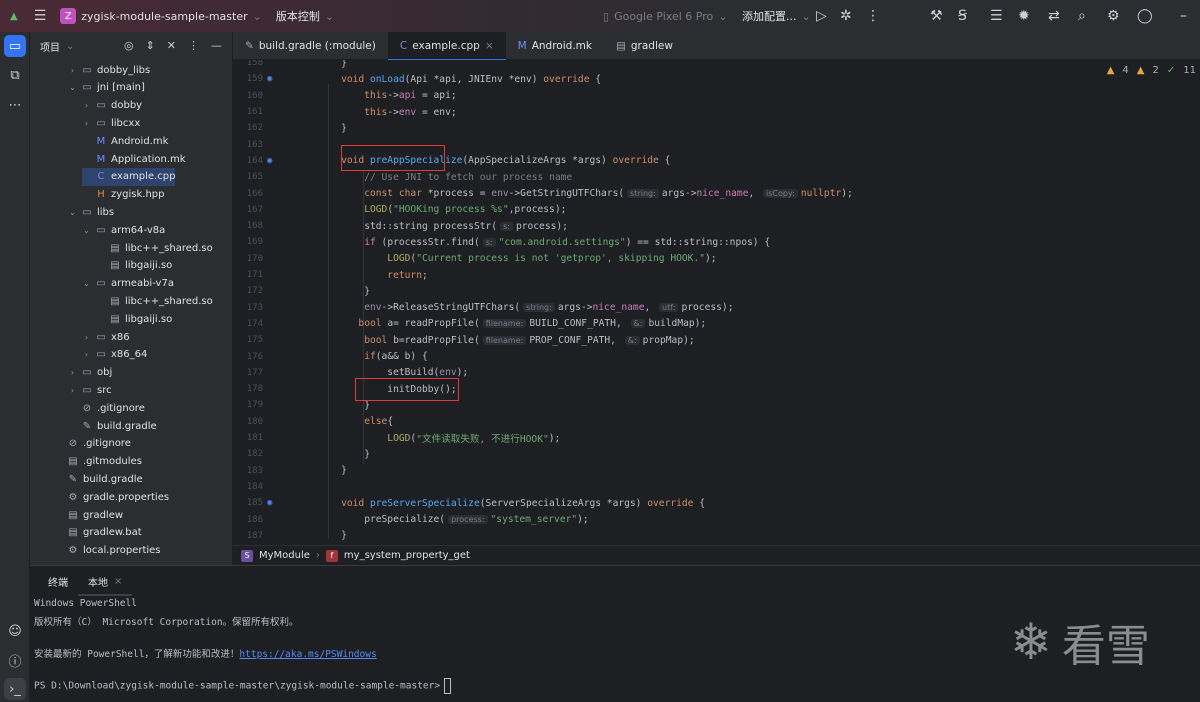  What do you see at coordinates (134, 159) in the screenshot?
I see `tree-item: M Application.mk` at bounding box center [134, 159].